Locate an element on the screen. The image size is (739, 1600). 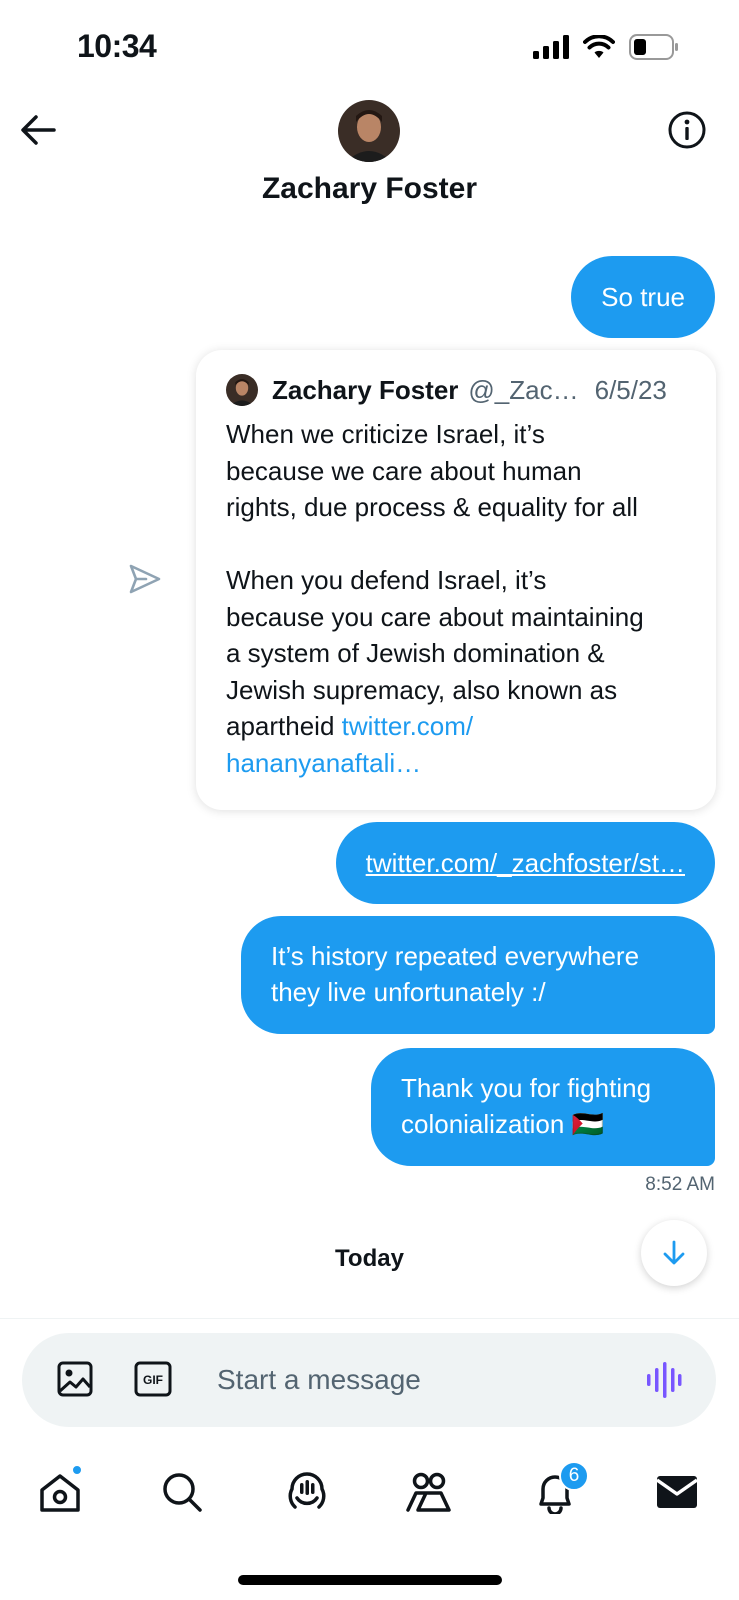
notifications-count-badge: 6 is located at coordinates (574, 1476).